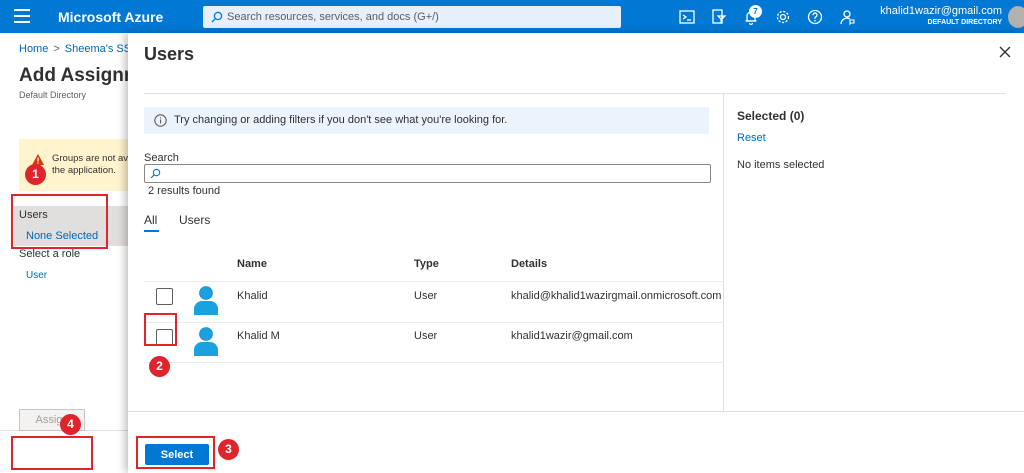  What do you see at coordinates (815, 17) in the screenshot?
I see `help-icon` at bounding box center [815, 17].